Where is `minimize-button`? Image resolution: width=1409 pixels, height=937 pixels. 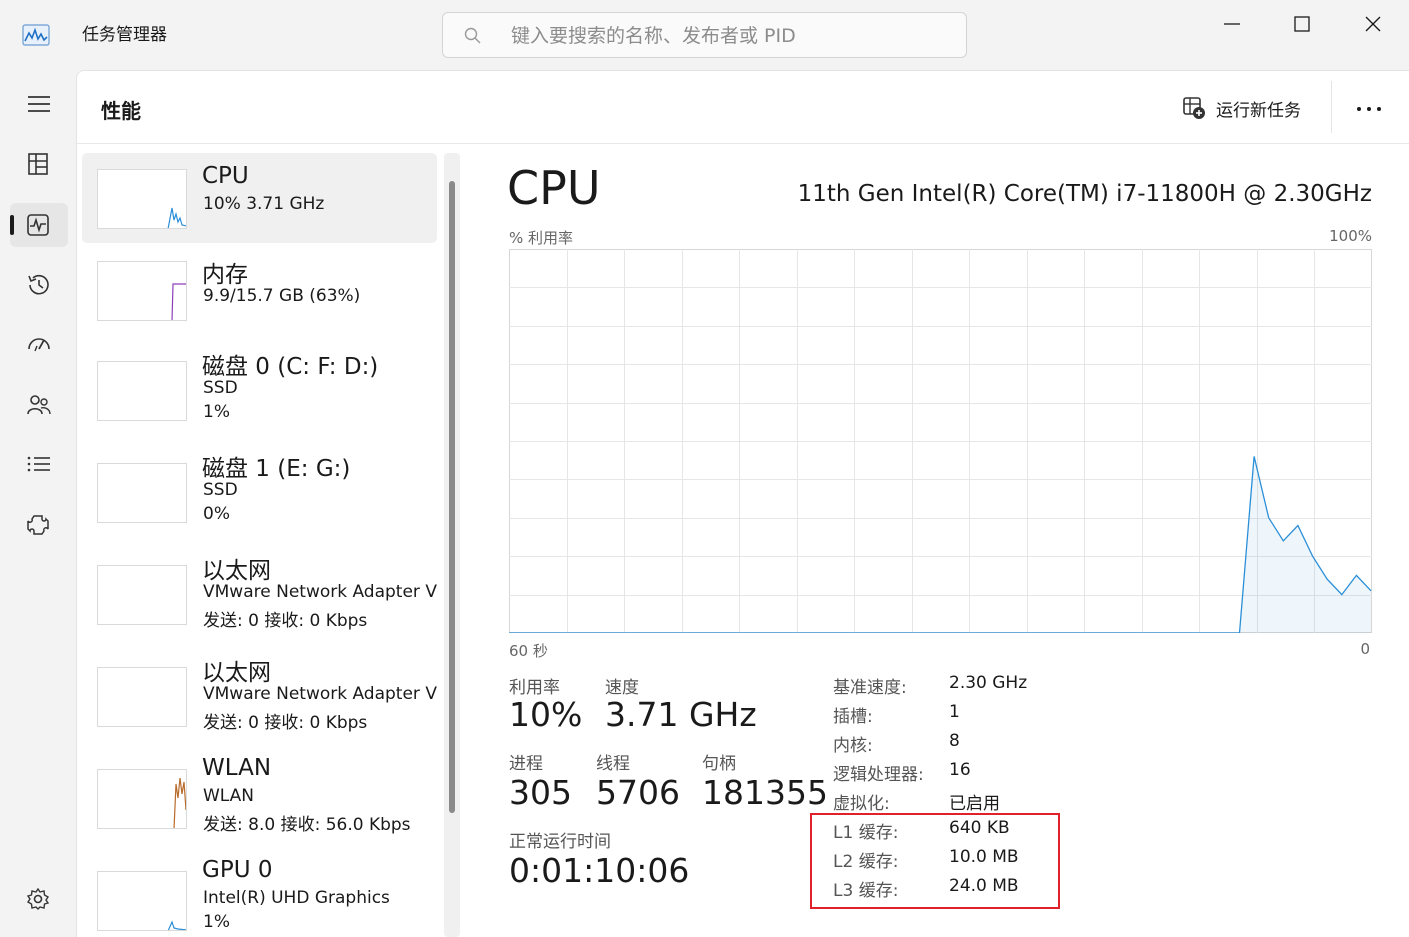 minimize-button is located at coordinates (1232, 23).